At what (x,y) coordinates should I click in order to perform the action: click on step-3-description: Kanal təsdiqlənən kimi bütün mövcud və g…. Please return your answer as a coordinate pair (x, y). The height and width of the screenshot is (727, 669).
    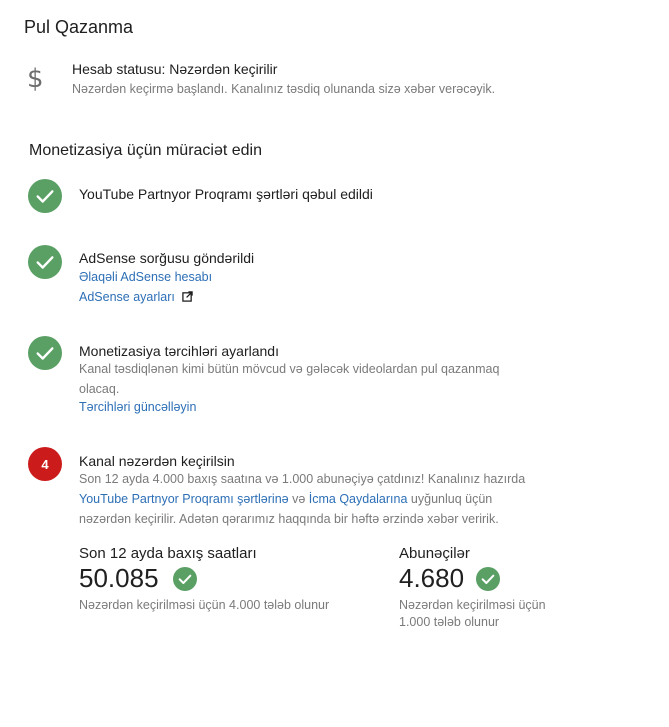
    Looking at the image, I should click on (289, 379).